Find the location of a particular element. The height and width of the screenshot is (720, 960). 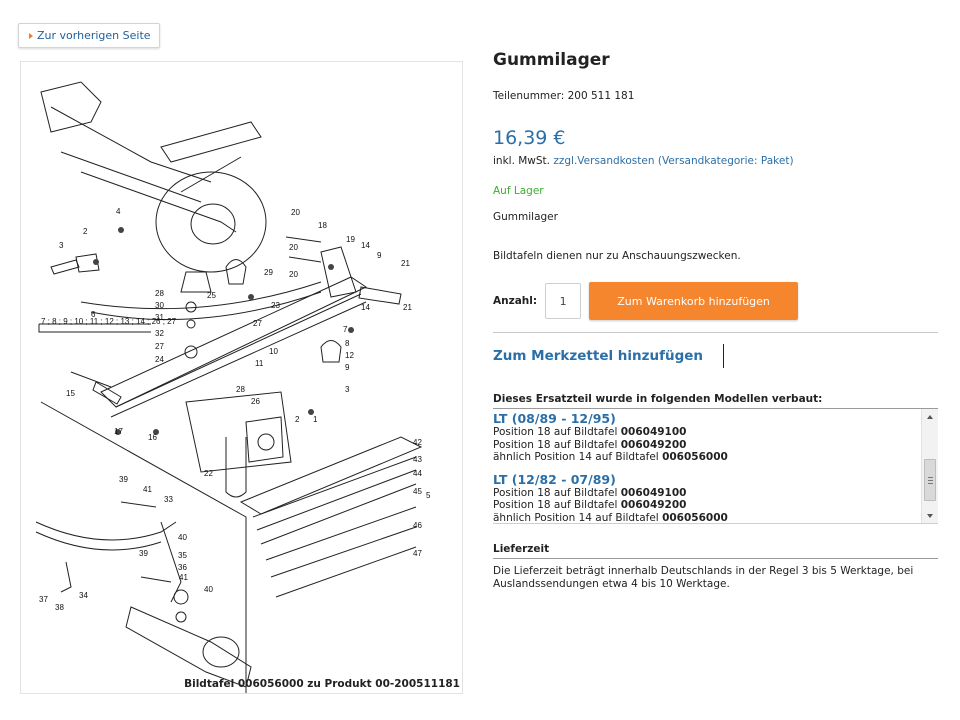

callout-41b: 41 is located at coordinates (183, 577).